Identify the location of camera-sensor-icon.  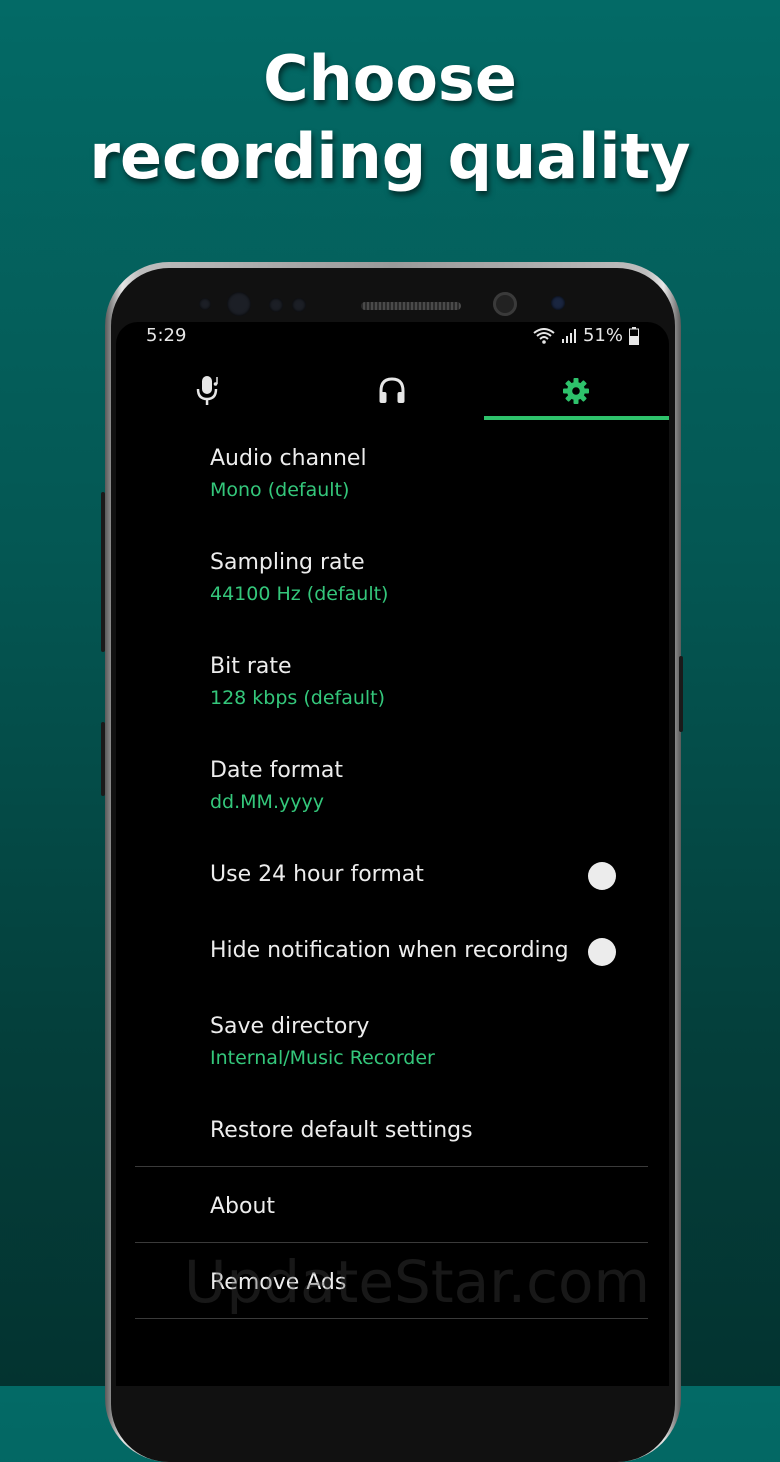
(558, 303).